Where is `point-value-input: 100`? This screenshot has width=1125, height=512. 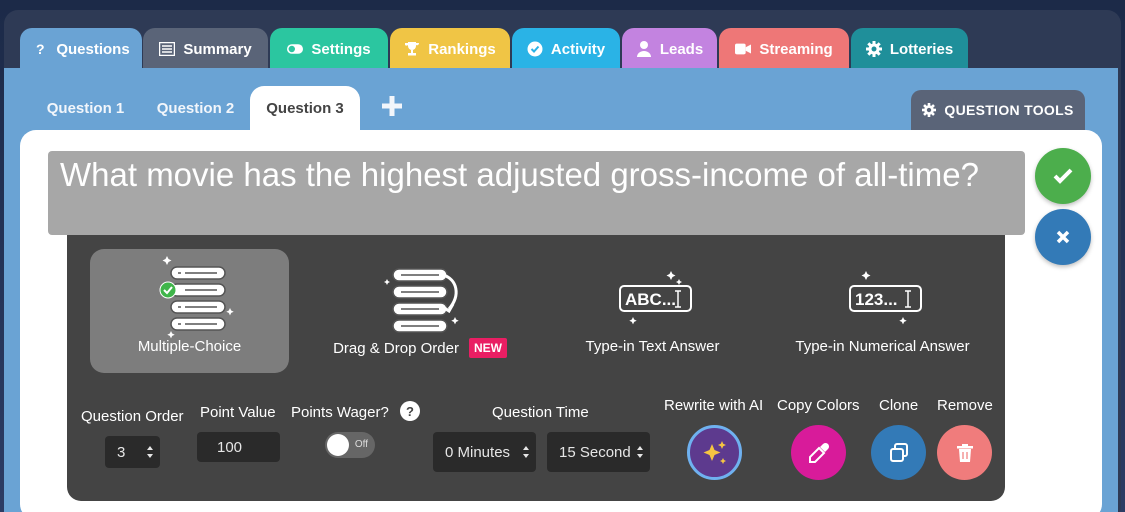 point-value-input: 100 is located at coordinates (238, 447).